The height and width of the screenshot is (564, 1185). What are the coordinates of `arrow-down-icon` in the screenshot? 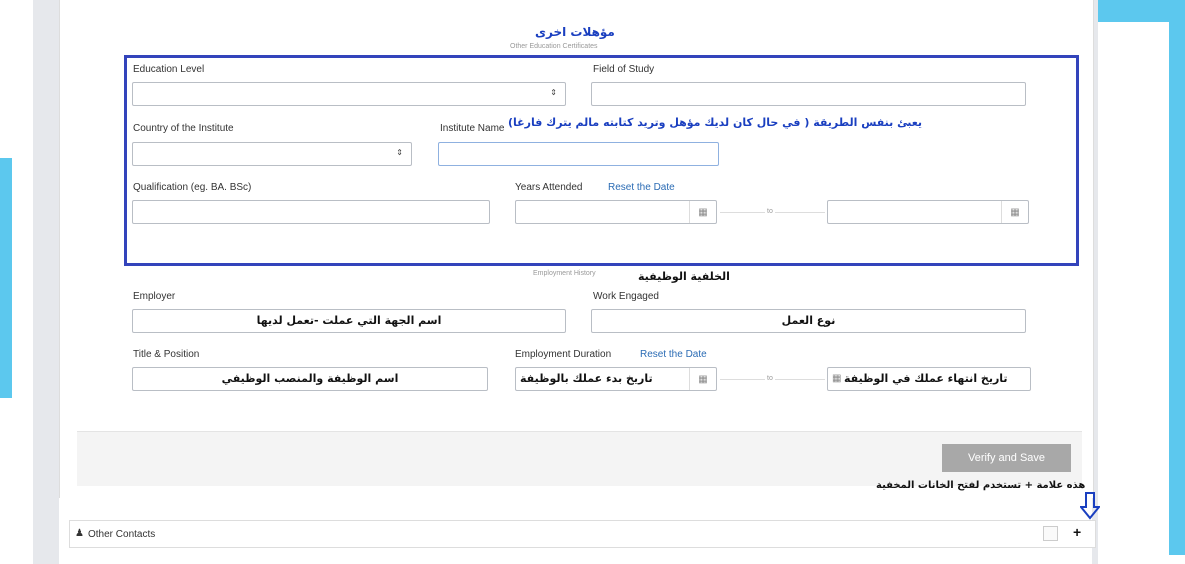 It's located at (1090, 506).